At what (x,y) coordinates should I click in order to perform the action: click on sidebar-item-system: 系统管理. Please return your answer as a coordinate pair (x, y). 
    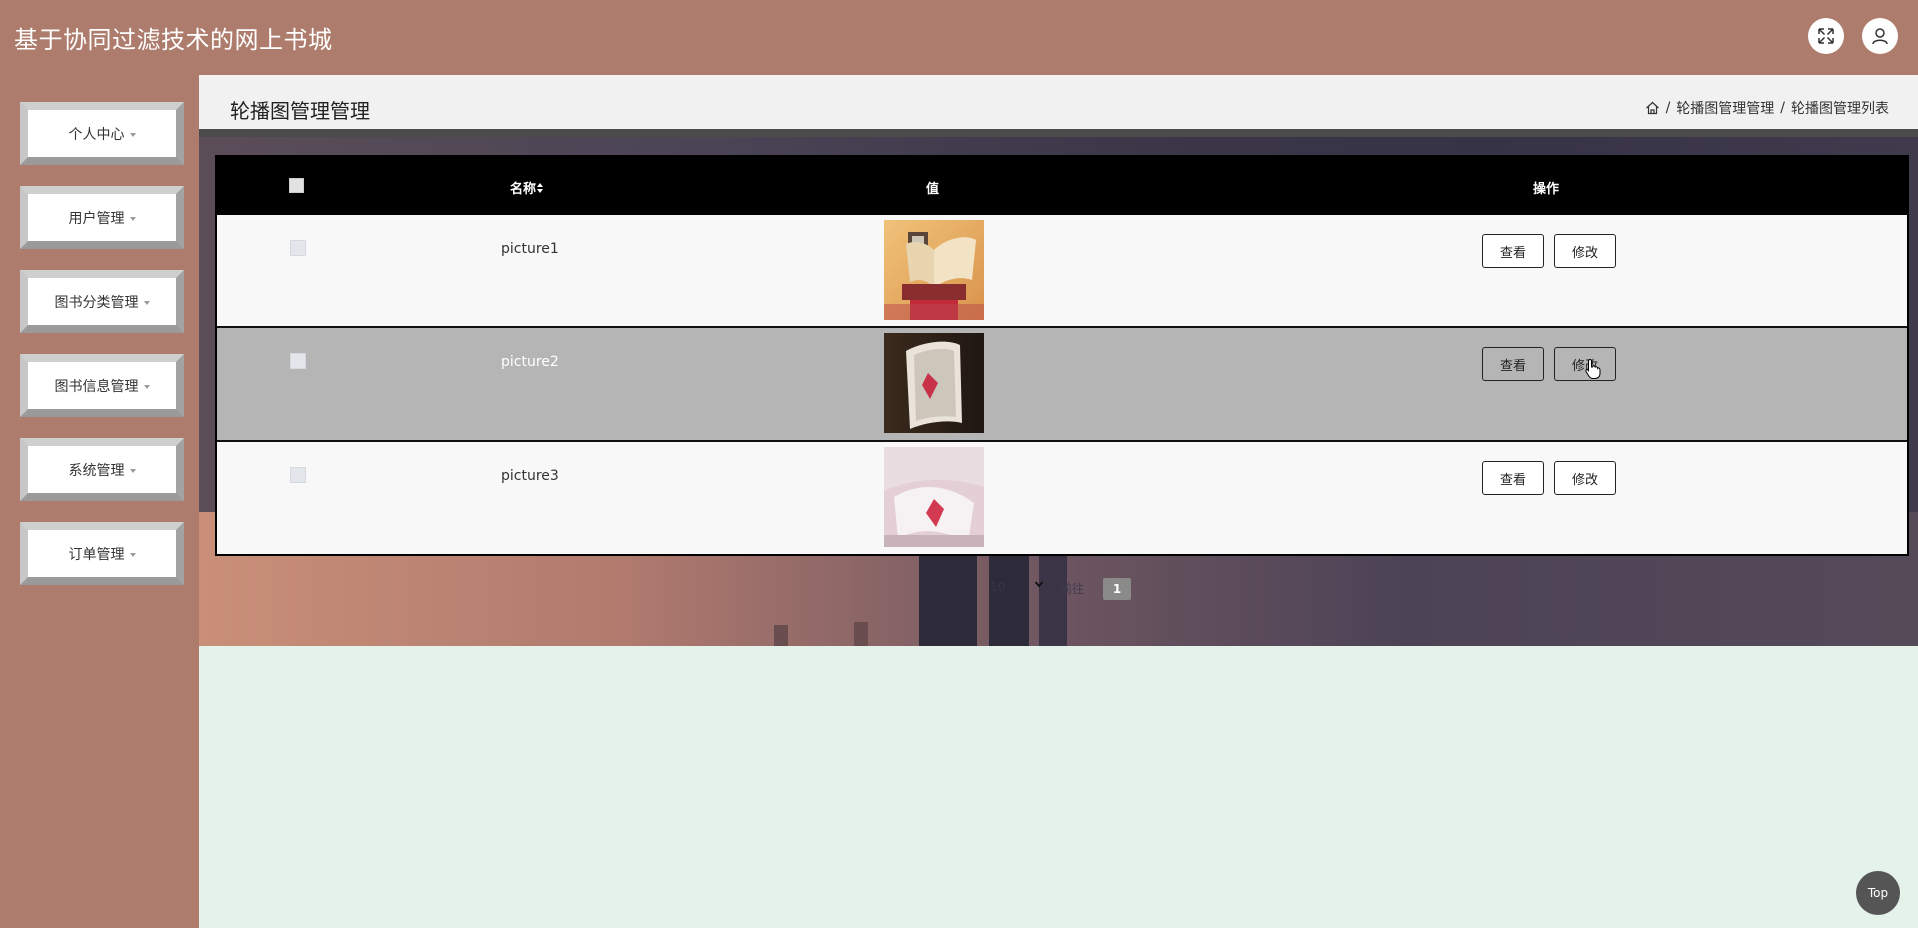
    Looking at the image, I should click on (102, 469).